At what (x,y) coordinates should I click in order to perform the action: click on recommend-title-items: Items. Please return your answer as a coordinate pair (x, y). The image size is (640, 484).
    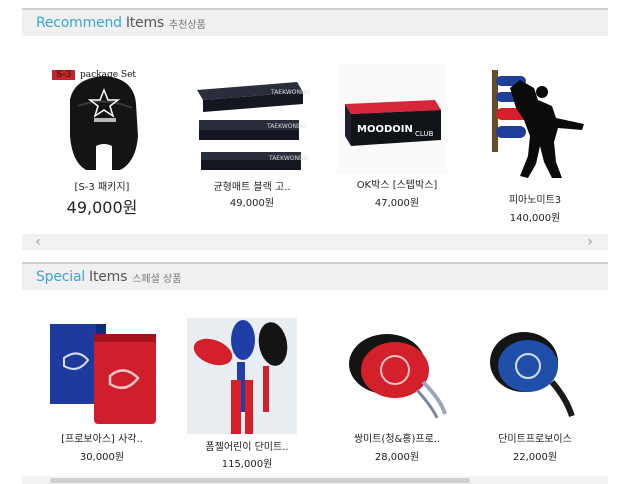
    Looking at the image, I should click on (144, 23).